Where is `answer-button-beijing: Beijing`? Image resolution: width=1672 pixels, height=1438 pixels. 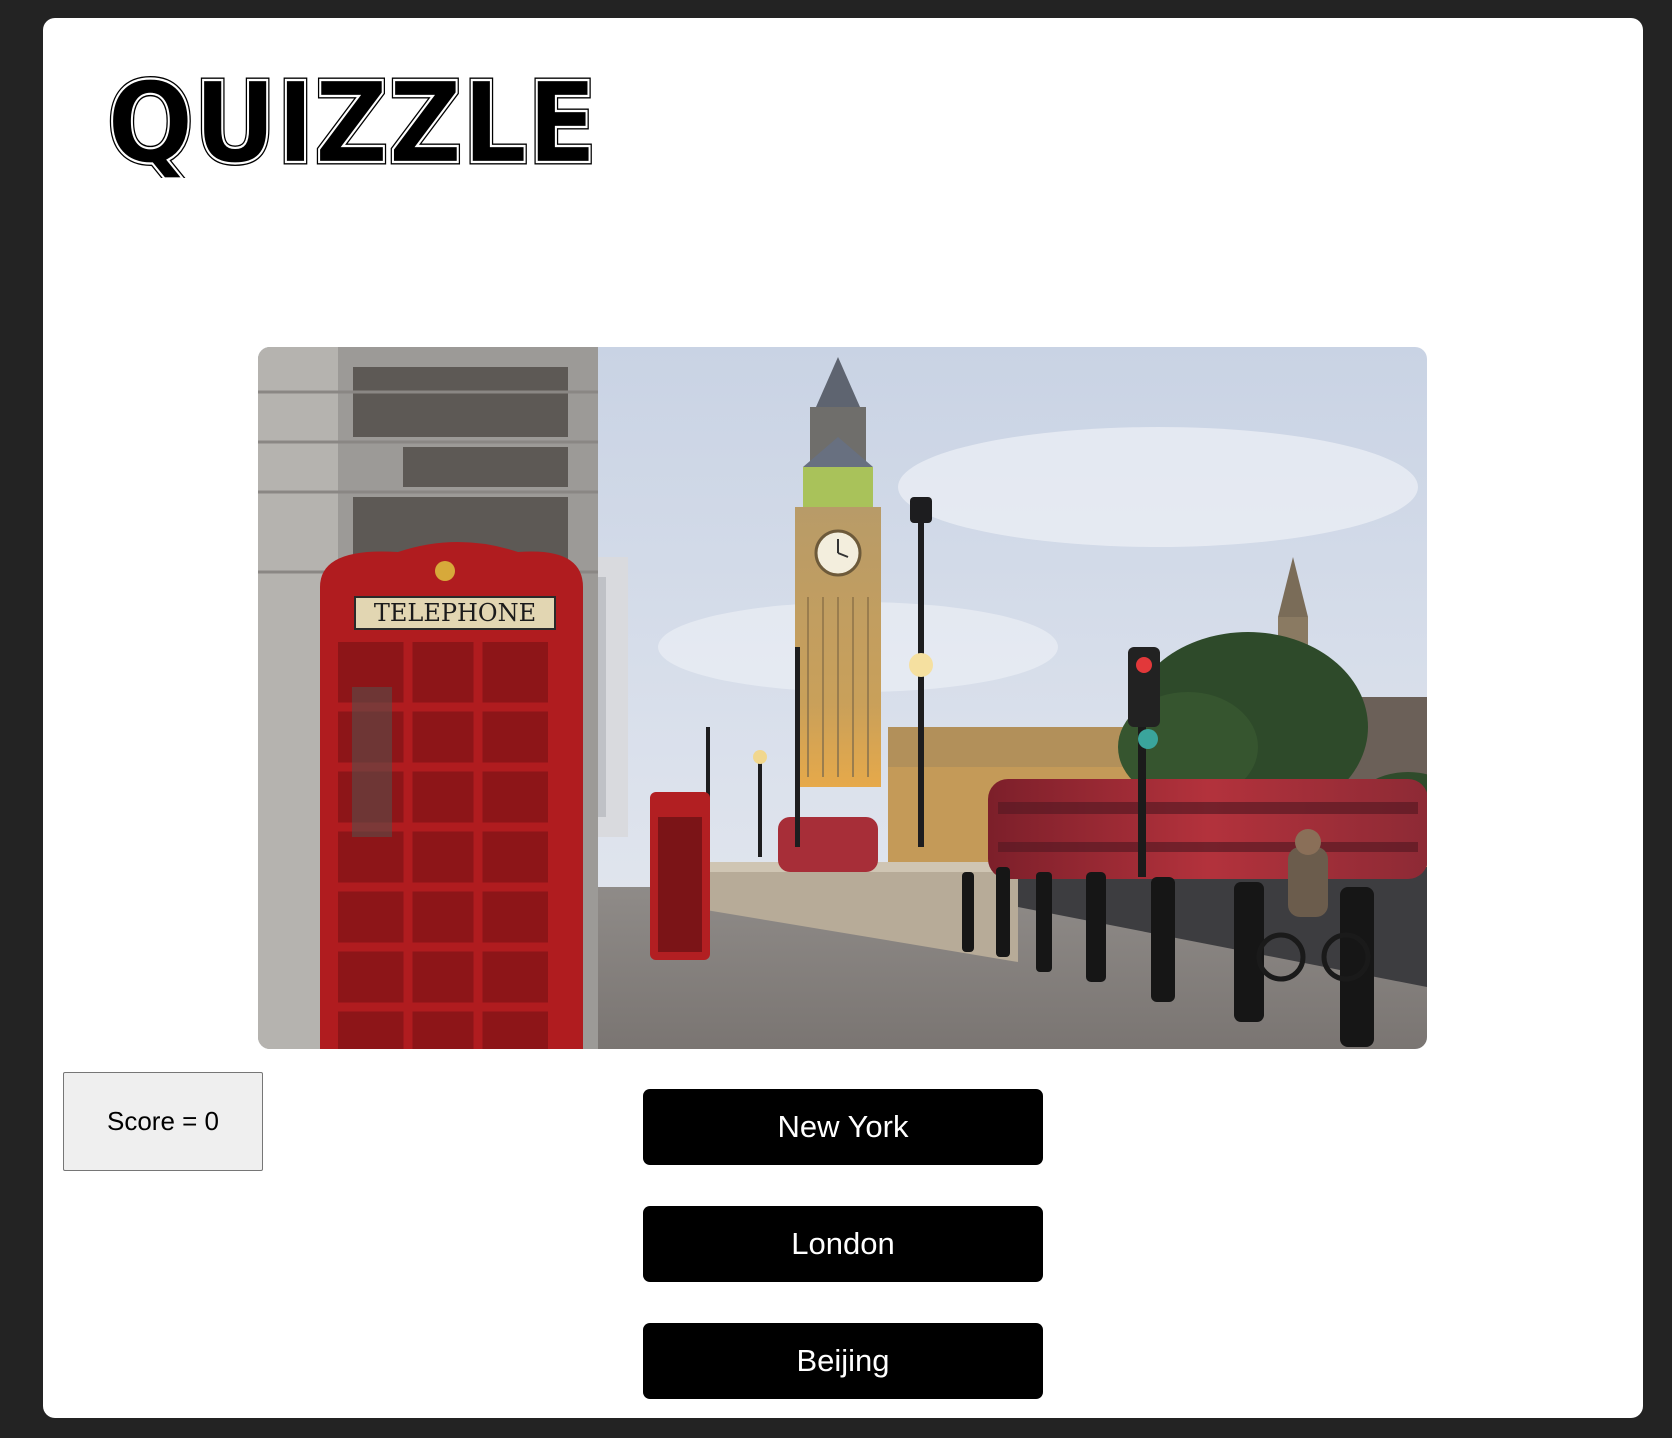 answer-button-beijing: Beijing is located at coordinates (843, 1361).